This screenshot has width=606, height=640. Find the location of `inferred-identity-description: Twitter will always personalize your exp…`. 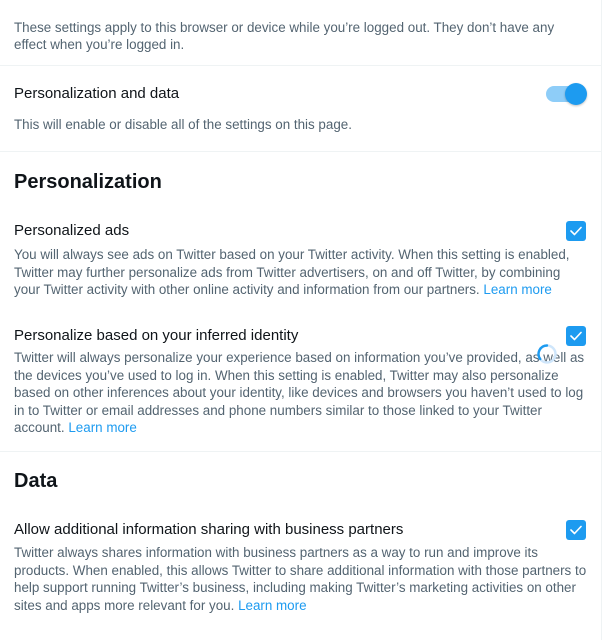

inferred-identity-description: Twitter will always personalize your exp… is located at coordinates (299, 393).